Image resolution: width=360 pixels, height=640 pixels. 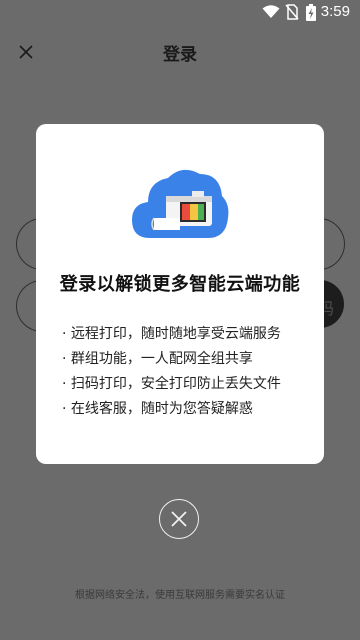 I want to click on no-sim-icon, so click(x=292, y=12).